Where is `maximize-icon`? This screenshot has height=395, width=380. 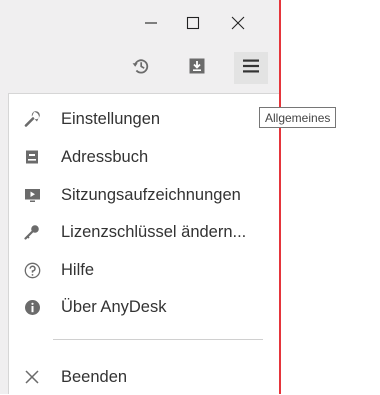 maximize-icon is located at coordinates (193, 23).